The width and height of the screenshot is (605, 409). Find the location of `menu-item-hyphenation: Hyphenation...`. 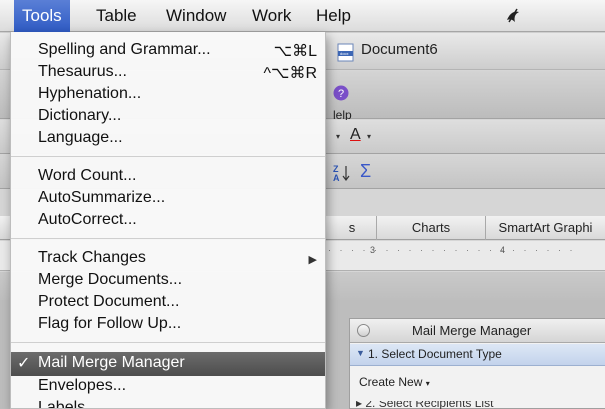

menu-item-hyphenation: Hyphenation... is located at coordinates (168, 95).